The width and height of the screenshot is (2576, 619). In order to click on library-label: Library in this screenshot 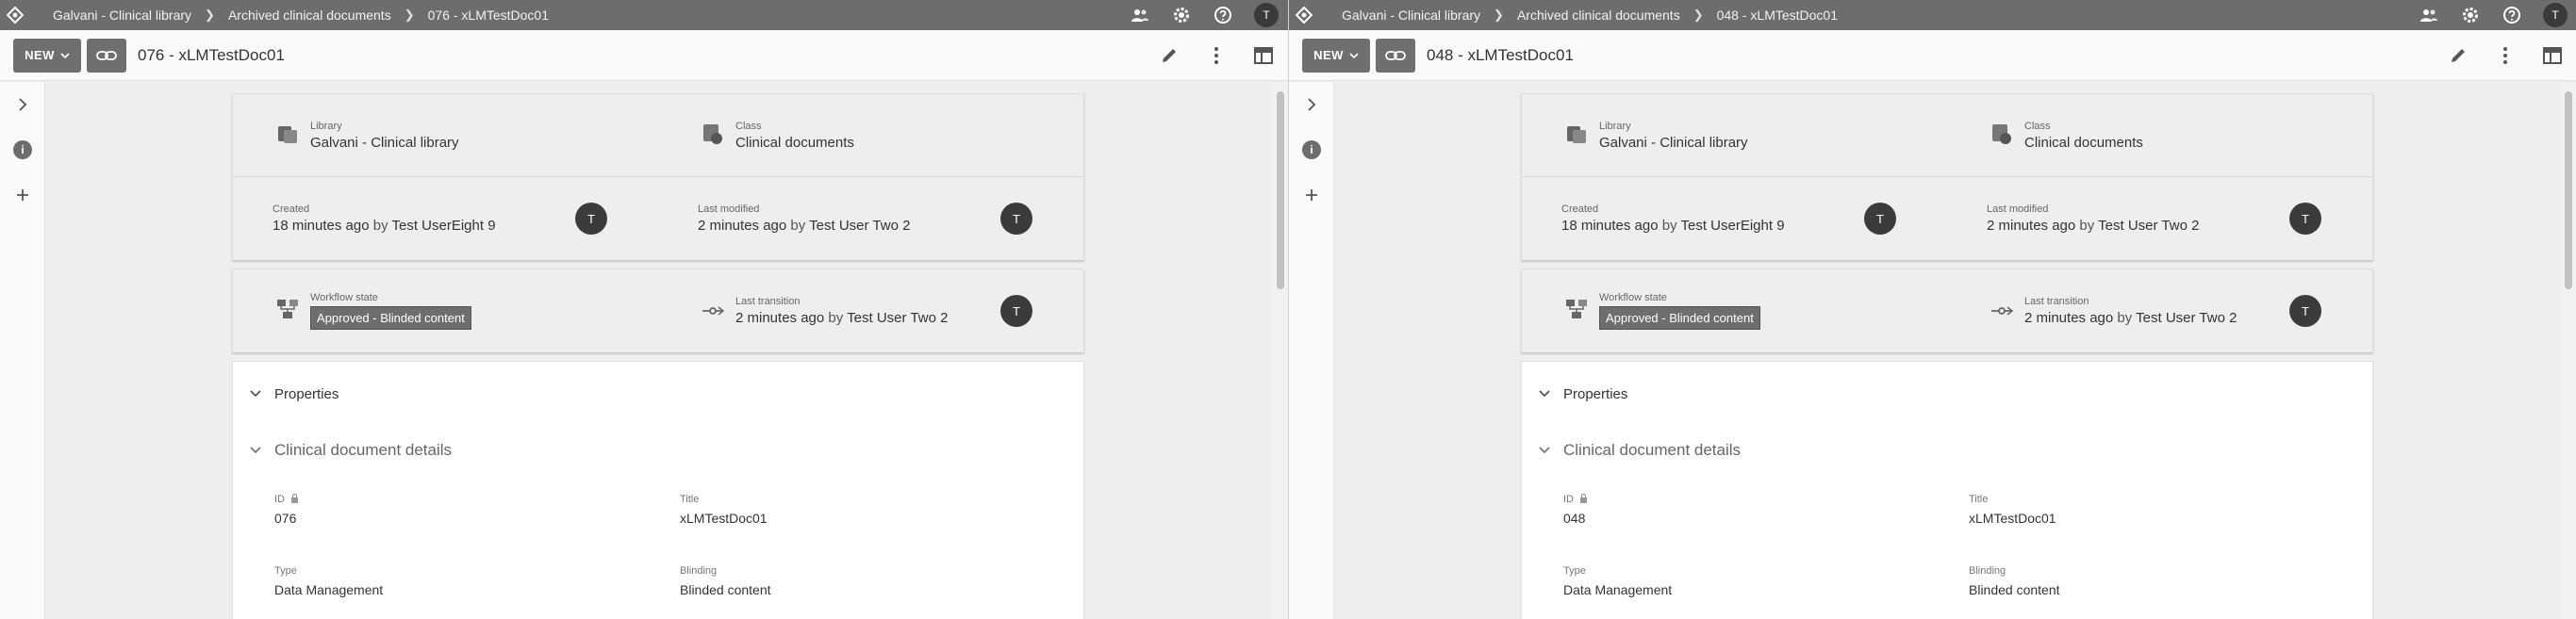, I will do `click(1615, 126)`.